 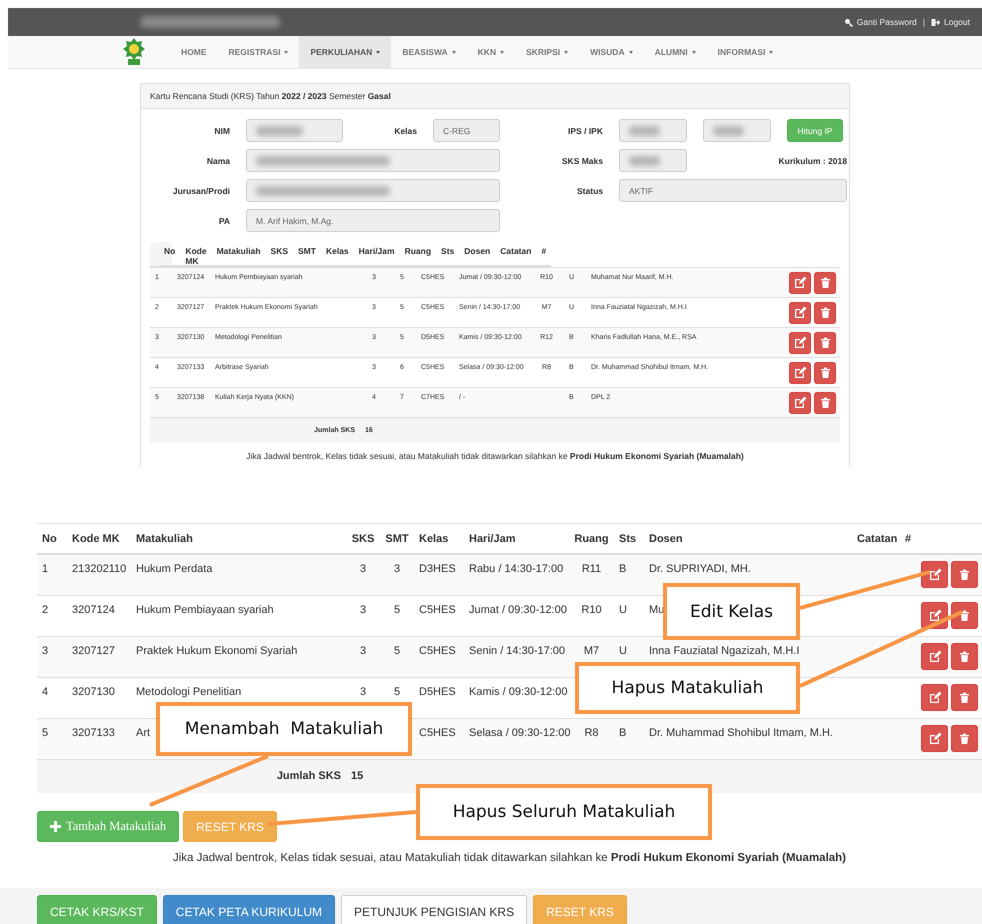 What do you see at coordinates (741, 732) in the screenshot?
I see `table-cell: Dr. Muhammad Shohibul Itmam, M.H.` at bounding box center [741, 732].